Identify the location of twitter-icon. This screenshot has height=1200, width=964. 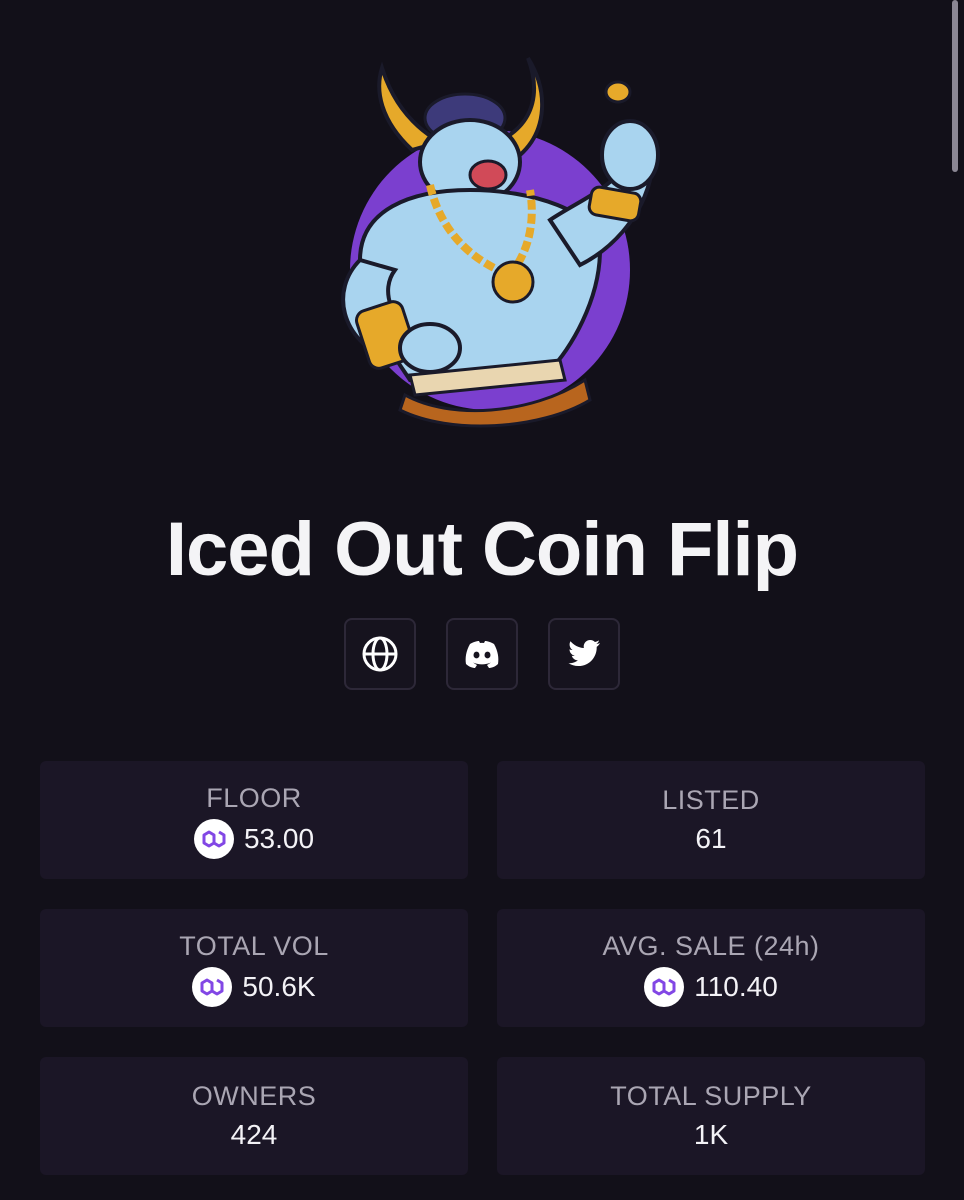
(584, 653).